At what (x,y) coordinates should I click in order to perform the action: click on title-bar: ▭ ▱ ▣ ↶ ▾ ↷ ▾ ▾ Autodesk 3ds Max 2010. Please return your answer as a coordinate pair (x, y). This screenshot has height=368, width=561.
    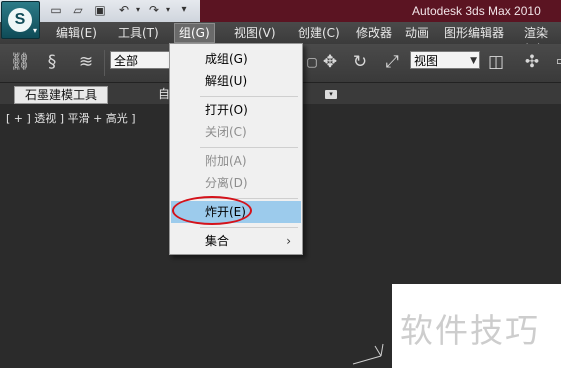
    Looking at the image, I should click on (280, 11).